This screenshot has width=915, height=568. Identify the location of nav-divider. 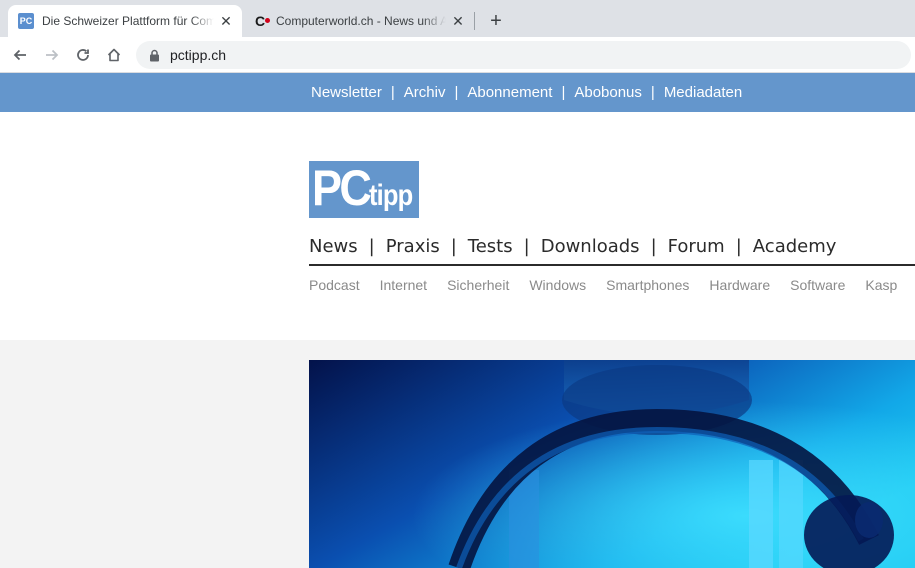
(612, 265).